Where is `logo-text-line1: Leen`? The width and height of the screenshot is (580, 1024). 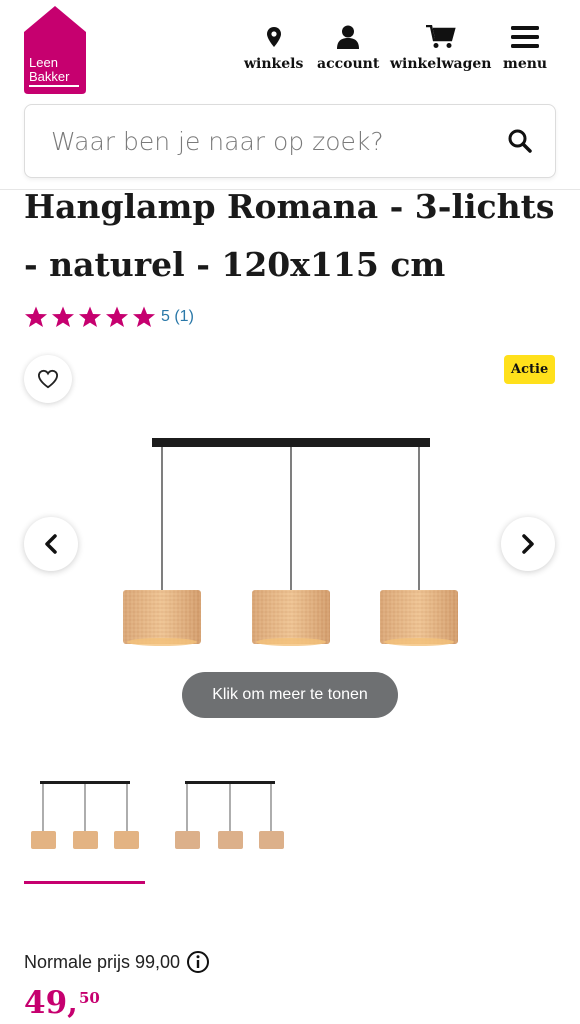 logo-text-line1: Leen is located at coordinates (43, 62).